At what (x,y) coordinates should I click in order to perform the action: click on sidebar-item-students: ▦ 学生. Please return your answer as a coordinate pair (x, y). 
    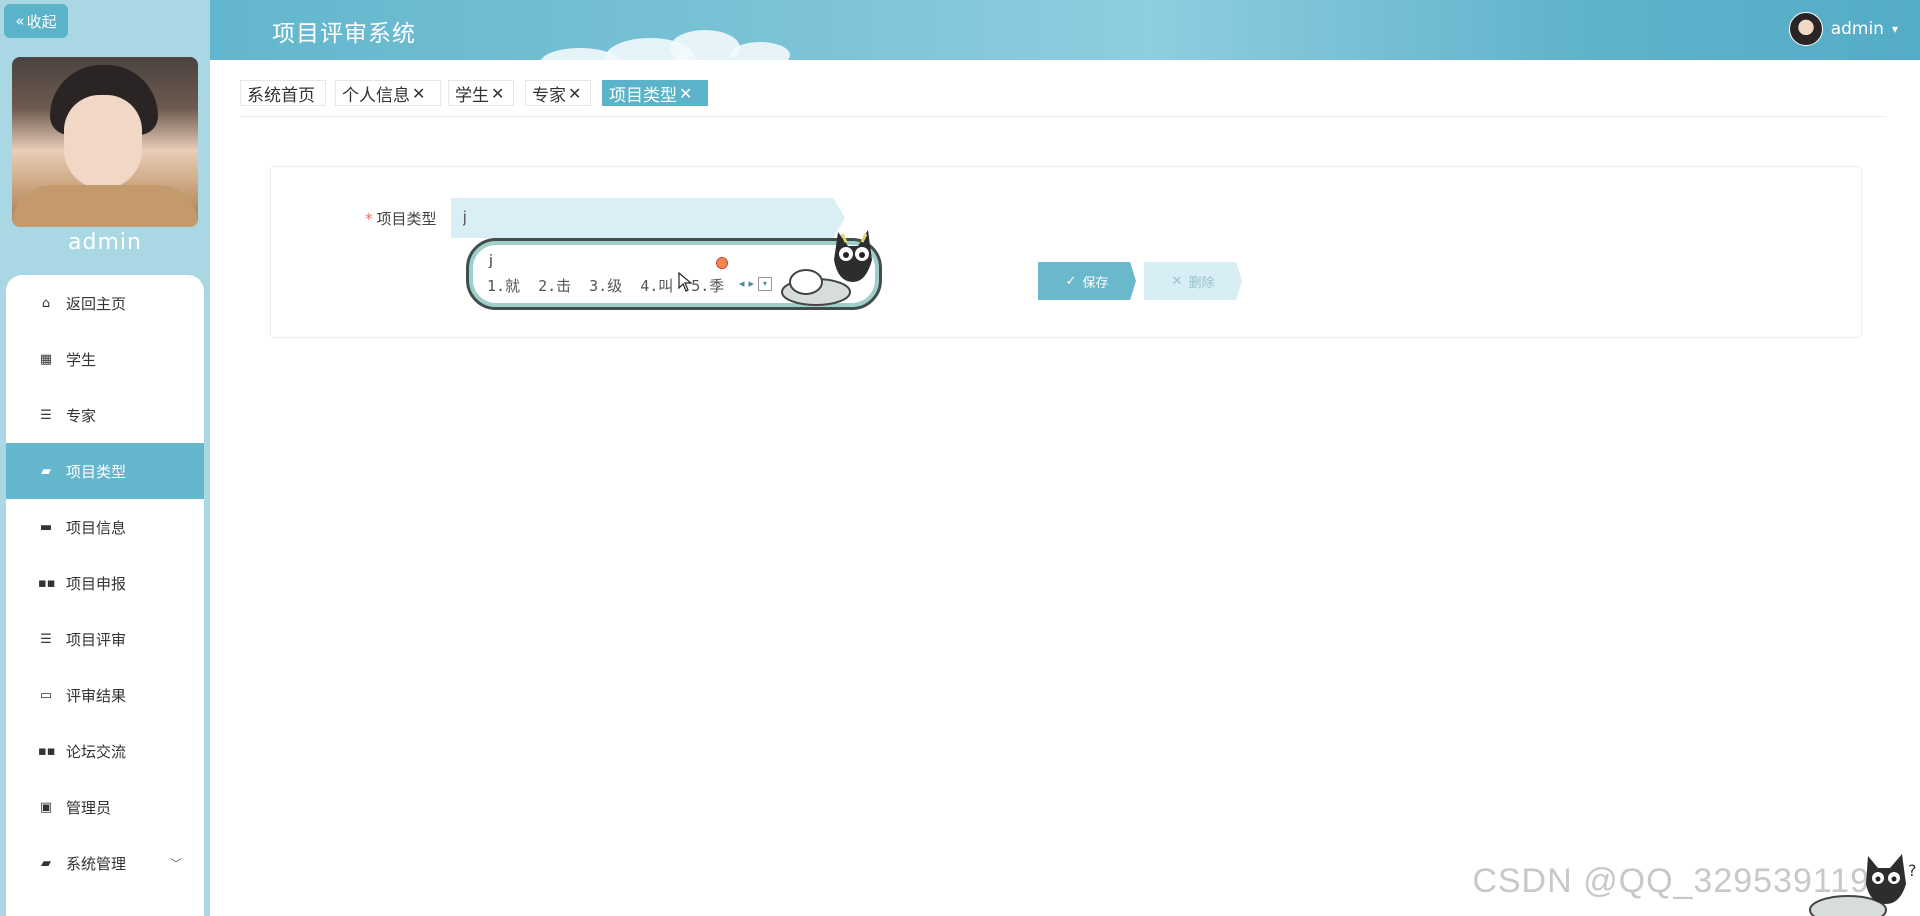
    Looking at the image, I should click on (105, 359).